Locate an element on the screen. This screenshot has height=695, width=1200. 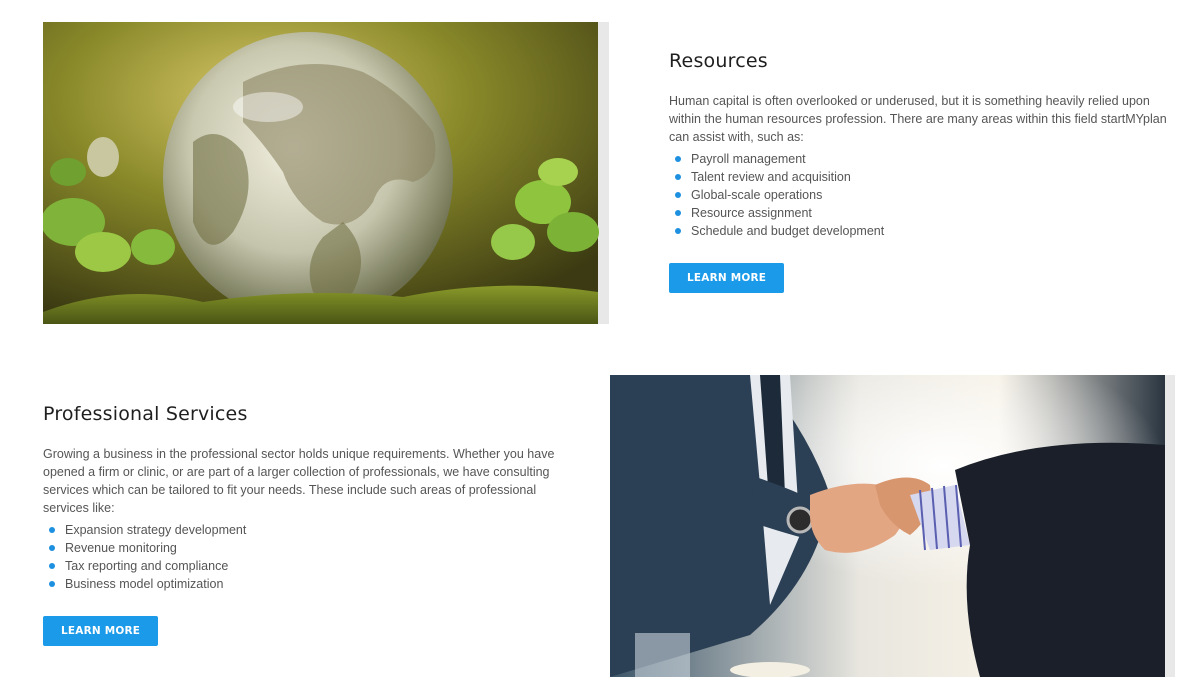
resources-title: Resources is located at coordinates (718, 61).